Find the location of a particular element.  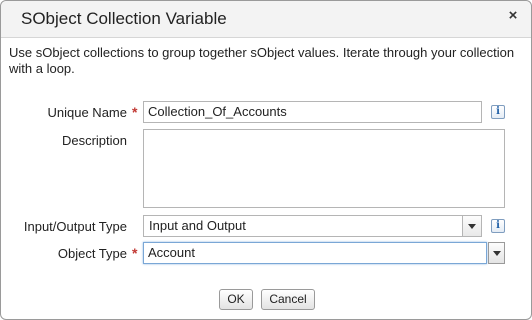

io-type-info-icon: i is located at coordinates (498, 226).